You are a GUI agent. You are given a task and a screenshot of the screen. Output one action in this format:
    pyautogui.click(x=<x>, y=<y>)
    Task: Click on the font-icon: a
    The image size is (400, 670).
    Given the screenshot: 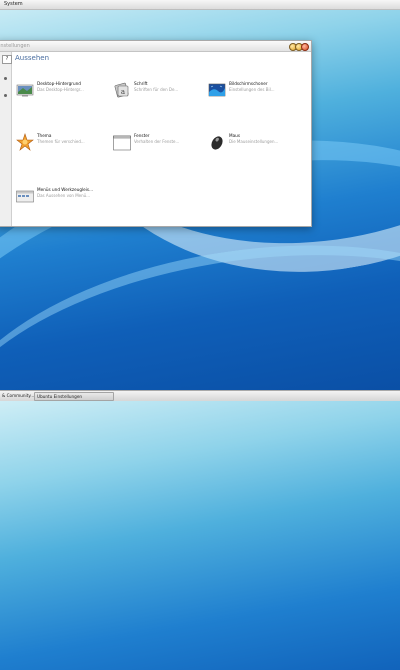 What is the action you would take?
    pyautogui.click(x=121, y=90)
    